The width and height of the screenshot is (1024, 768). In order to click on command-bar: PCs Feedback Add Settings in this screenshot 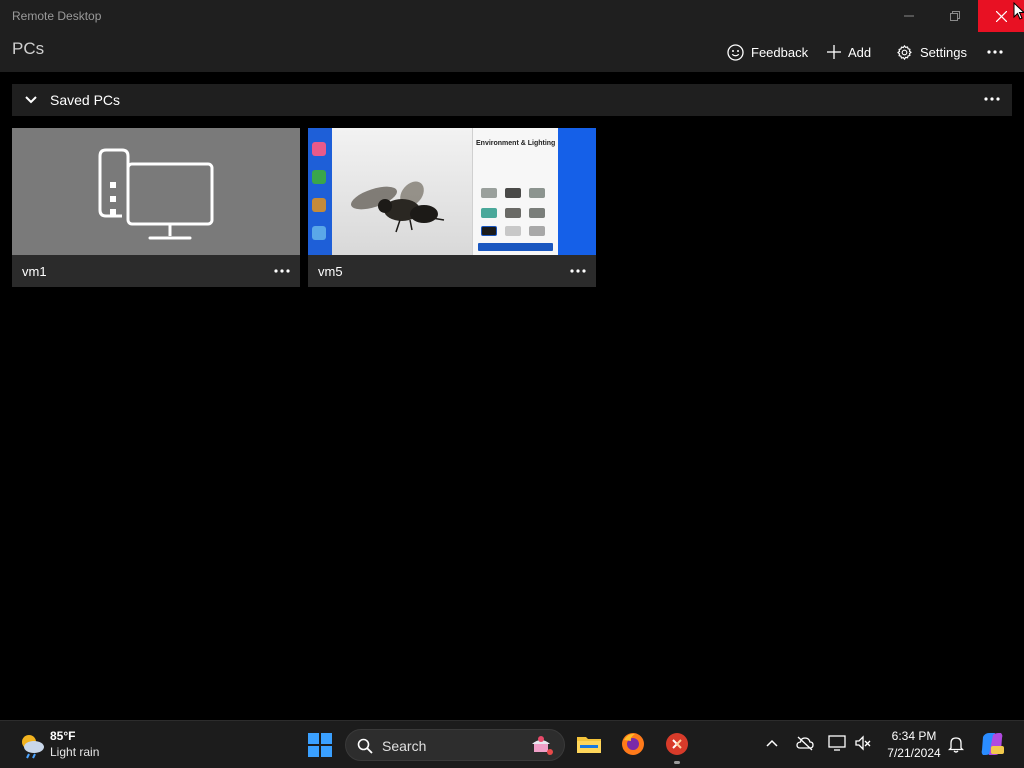, I will do `click(512, 52)`.